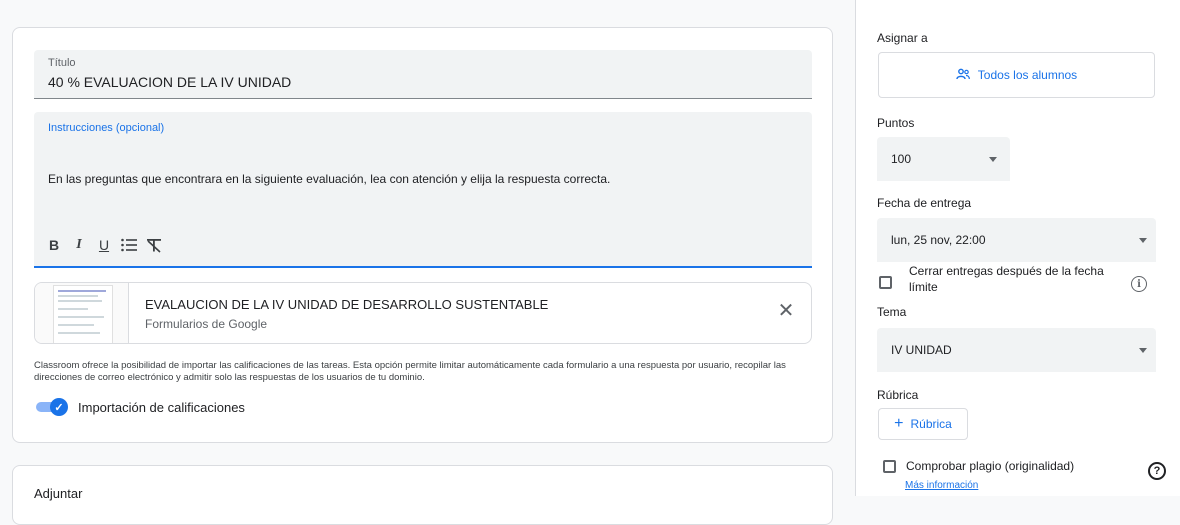 This screenshot has height=525, width=1180. I want to click on due-date-select: lun, 25 nov, 22:00, so click(1016, 240).